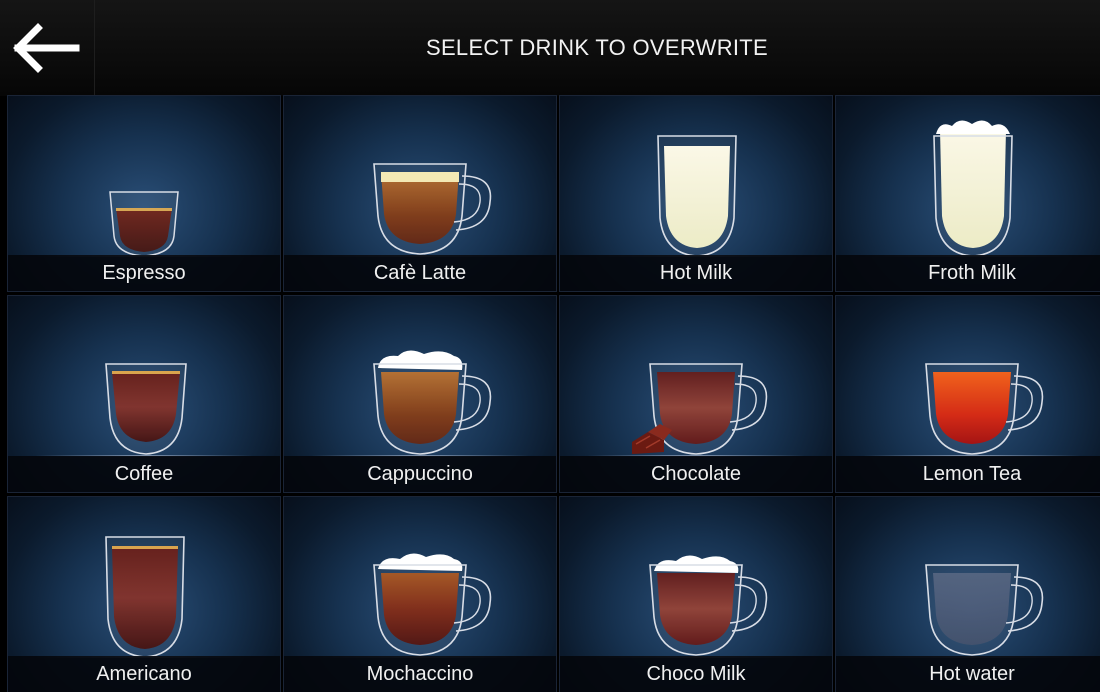 The width and height of the screenshot is (1100, 692). I want to click on hot-water-cup-icon, so click(984, 610).